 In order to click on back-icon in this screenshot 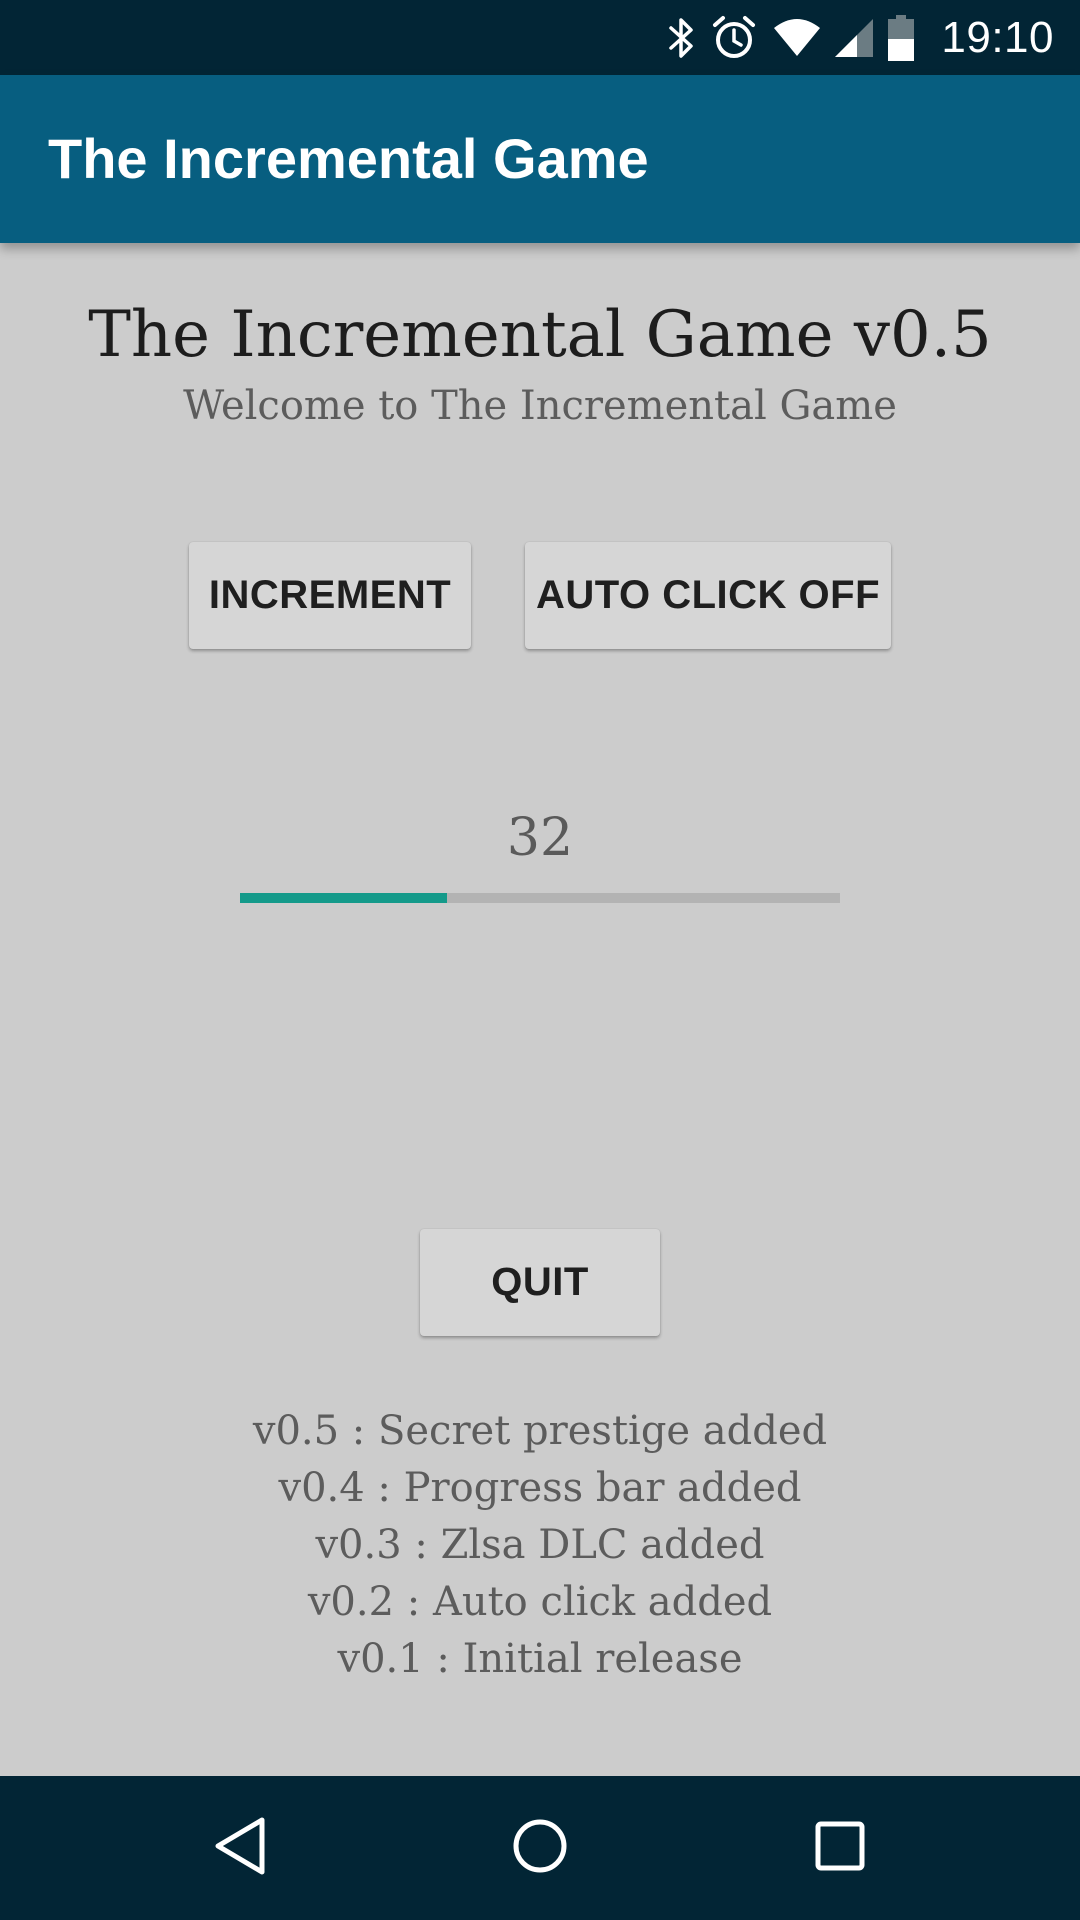, I will do `click(240, 1848)`.